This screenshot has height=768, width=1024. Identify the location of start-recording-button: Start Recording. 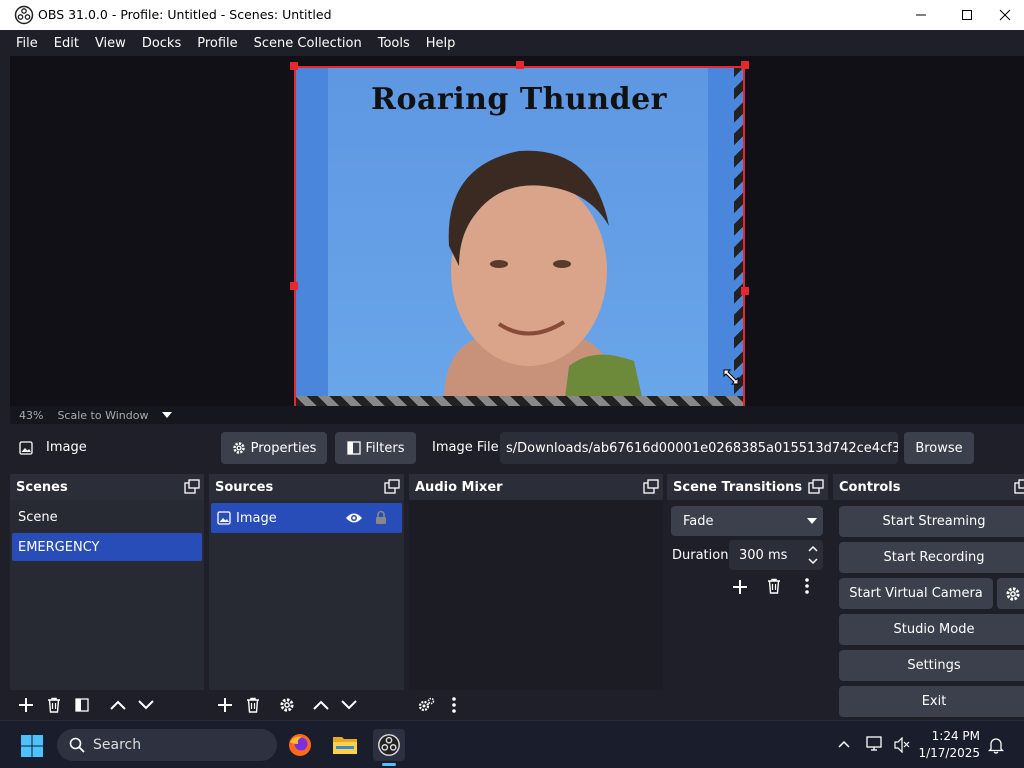
(931, 557).